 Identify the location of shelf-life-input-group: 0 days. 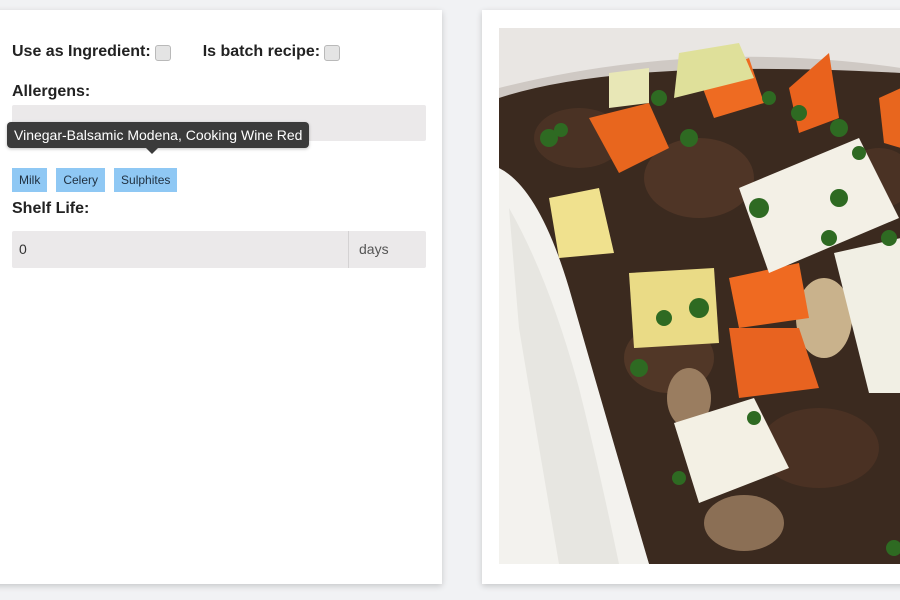
(219, 249).